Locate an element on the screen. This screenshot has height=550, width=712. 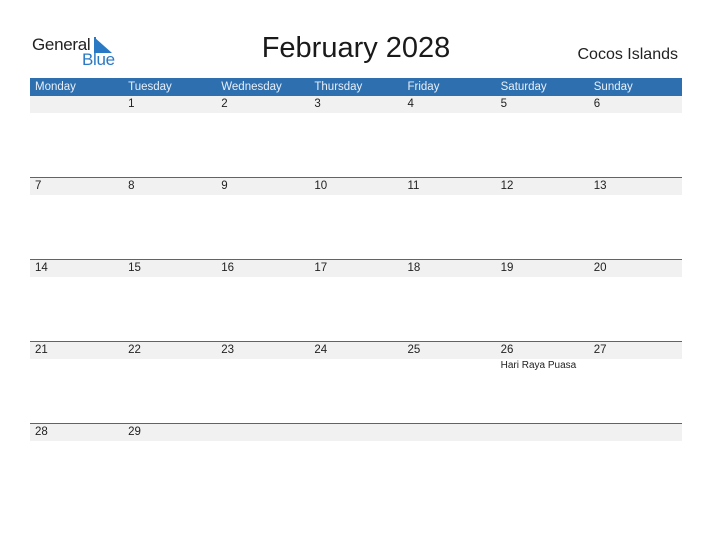
day-number: 11 is located at coordinates (413, 186).